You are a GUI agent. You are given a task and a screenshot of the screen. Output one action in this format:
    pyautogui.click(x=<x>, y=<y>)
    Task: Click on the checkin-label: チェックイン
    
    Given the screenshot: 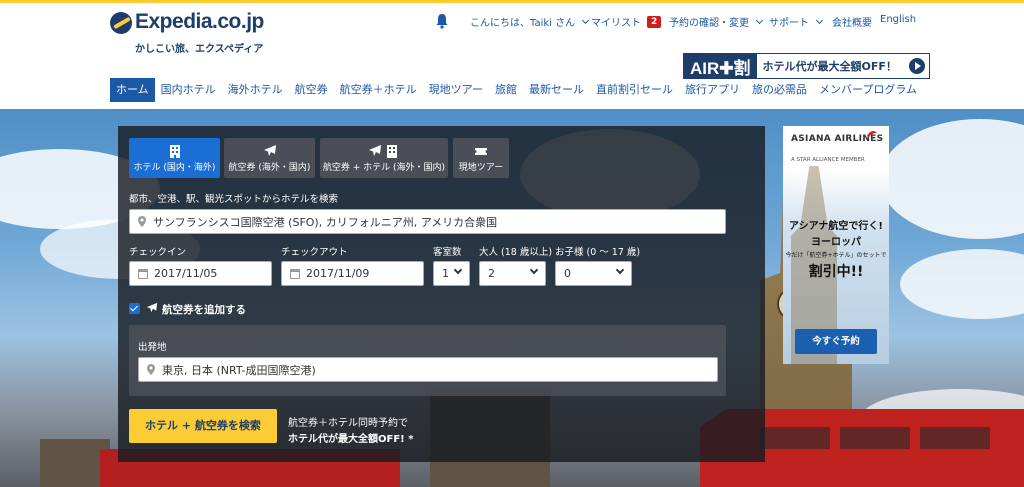 What is the action you would take?
    pyautogui.click(x=158, y=252)
    